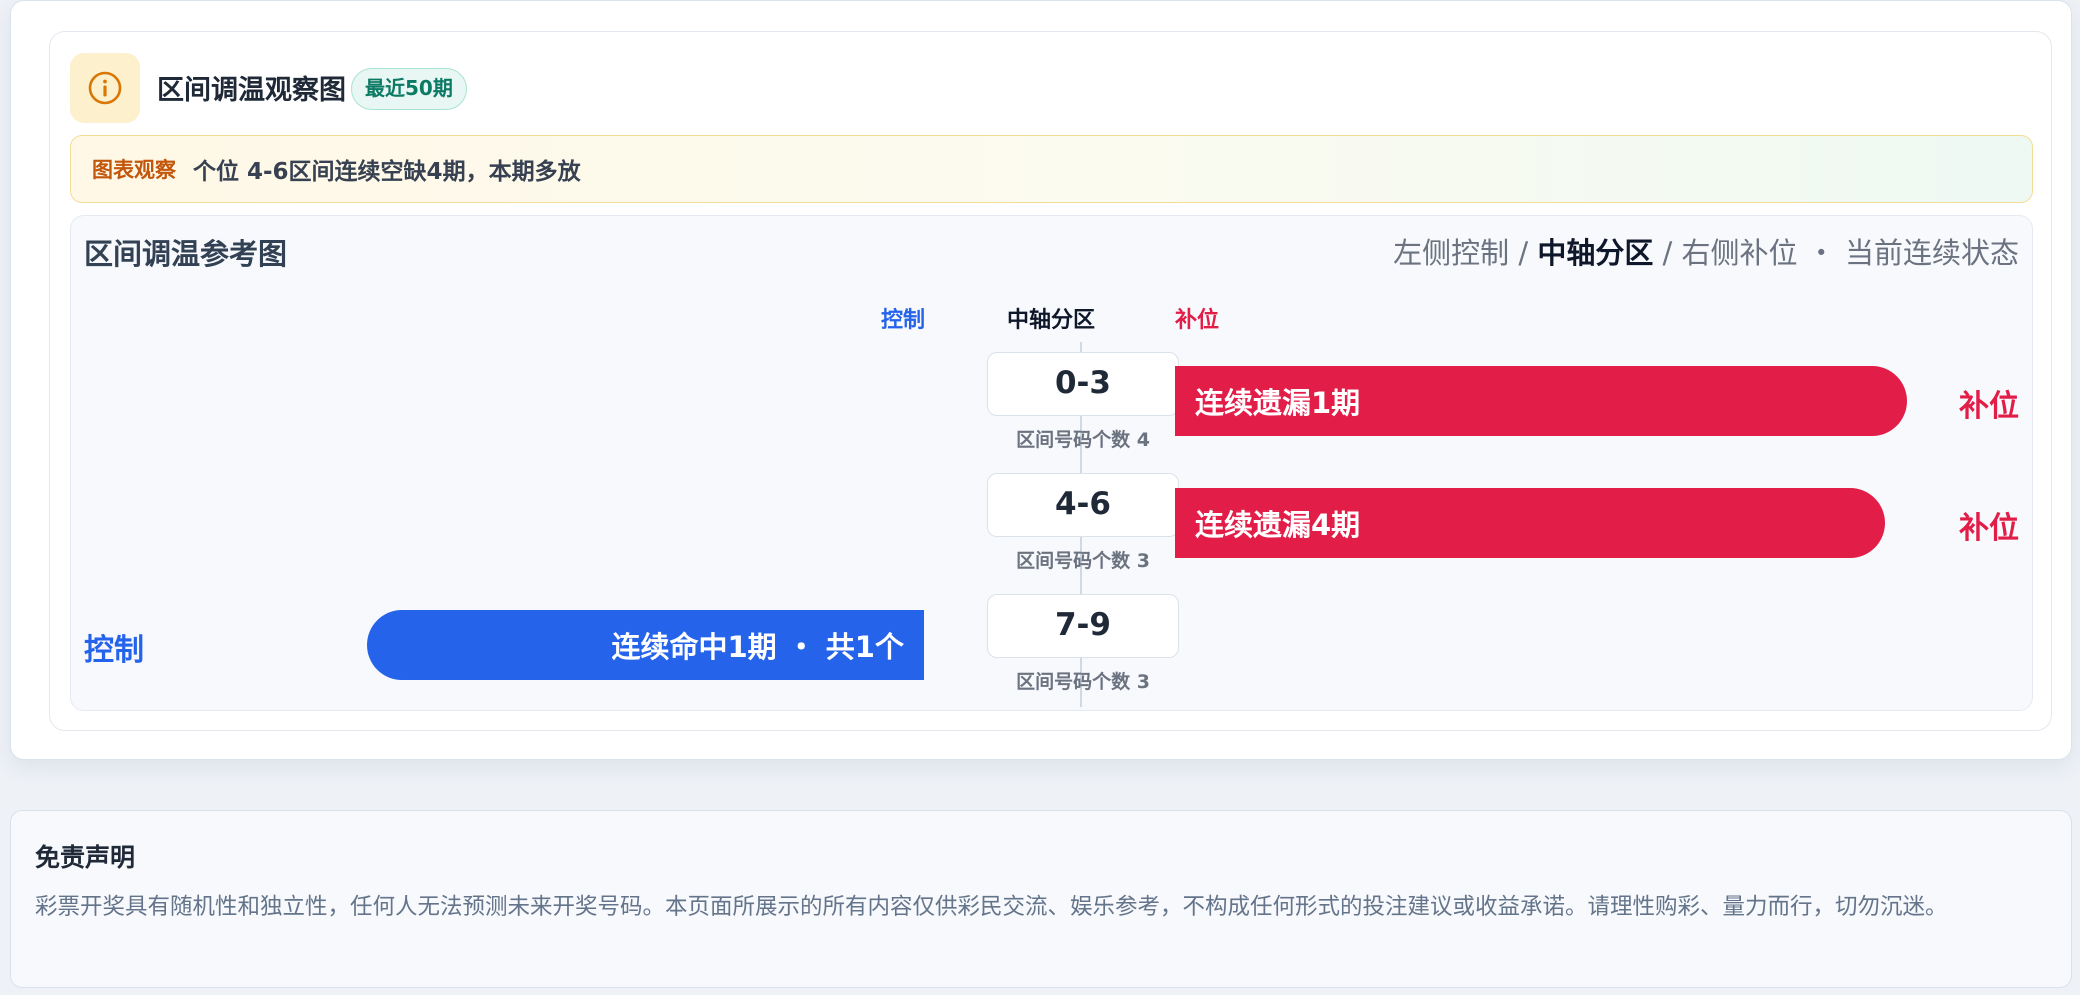  Describe the element at coordinates (387, 172) in the screenshot. I see `observation-text: 个位 4-6区间连续空缺4期，本期多放` at that location.